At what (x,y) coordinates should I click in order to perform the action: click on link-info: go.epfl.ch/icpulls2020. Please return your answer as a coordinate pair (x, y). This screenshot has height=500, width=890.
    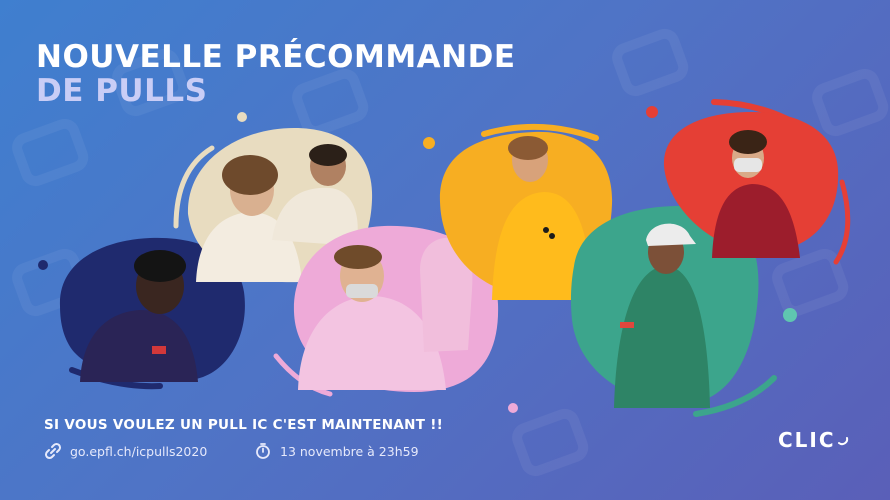
    Looking at the image, I should click on (125, 451).